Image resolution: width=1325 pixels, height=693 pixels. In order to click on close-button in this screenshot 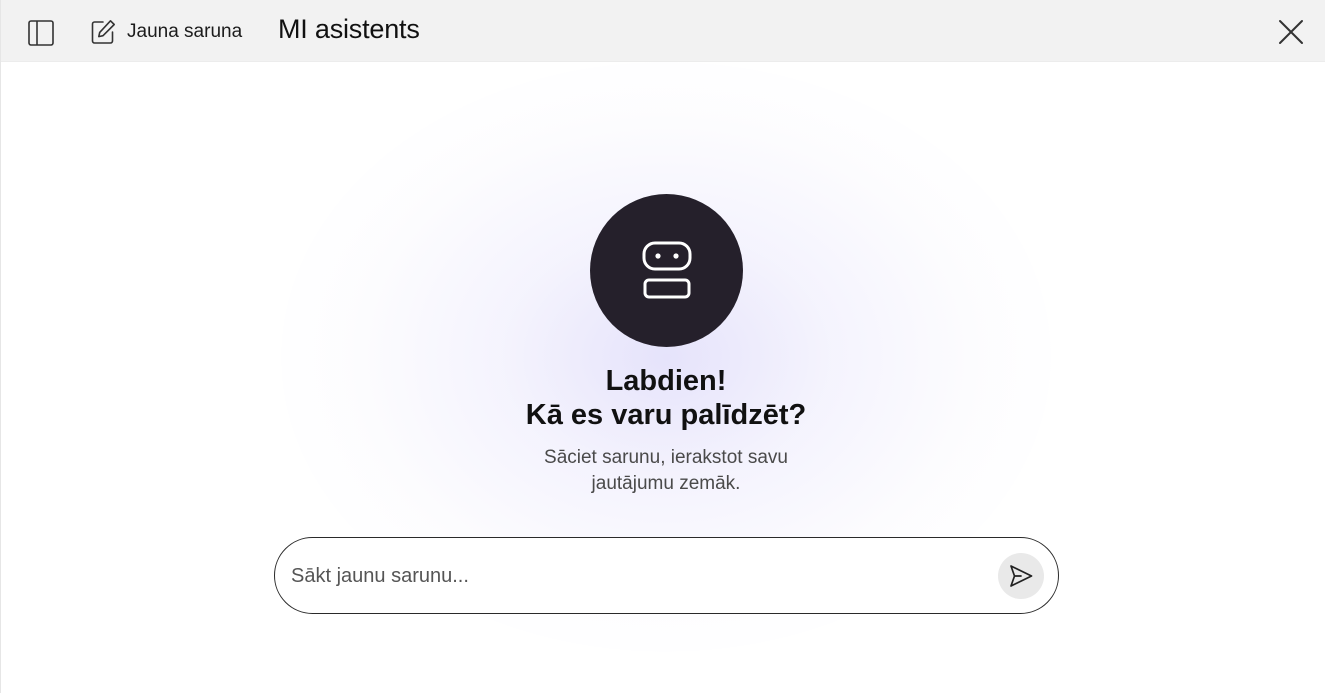, I will do `click(1291, 32)`.